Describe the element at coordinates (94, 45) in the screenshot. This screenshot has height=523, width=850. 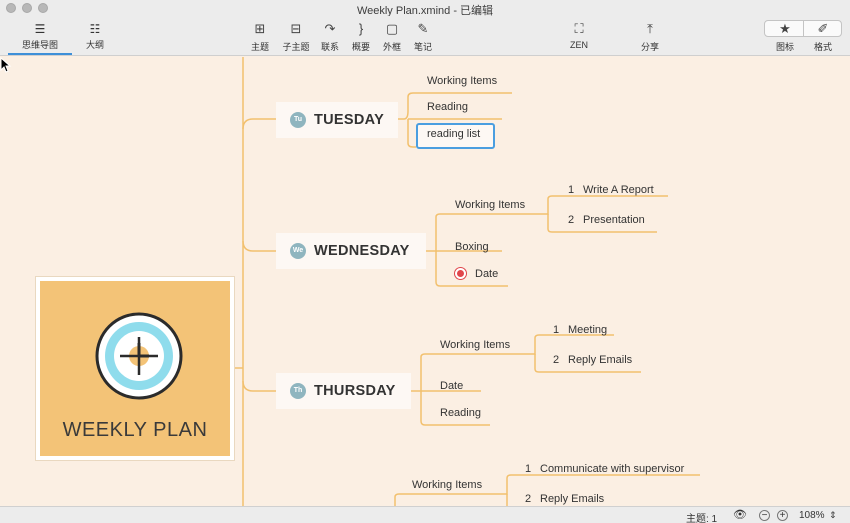
I see `tab-outline-label: 大纲` at that location.